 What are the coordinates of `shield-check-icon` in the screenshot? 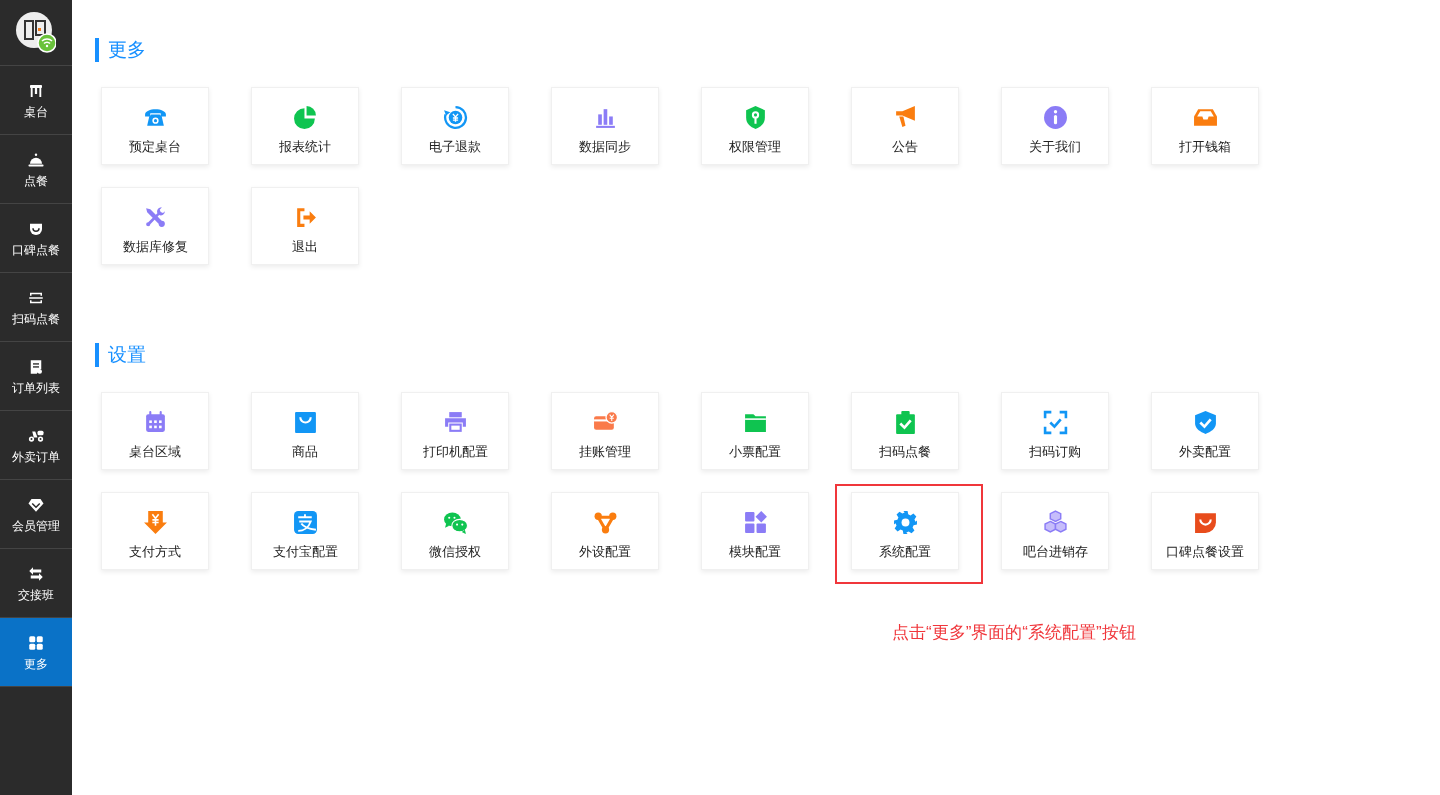 It's located at (1205, 422).